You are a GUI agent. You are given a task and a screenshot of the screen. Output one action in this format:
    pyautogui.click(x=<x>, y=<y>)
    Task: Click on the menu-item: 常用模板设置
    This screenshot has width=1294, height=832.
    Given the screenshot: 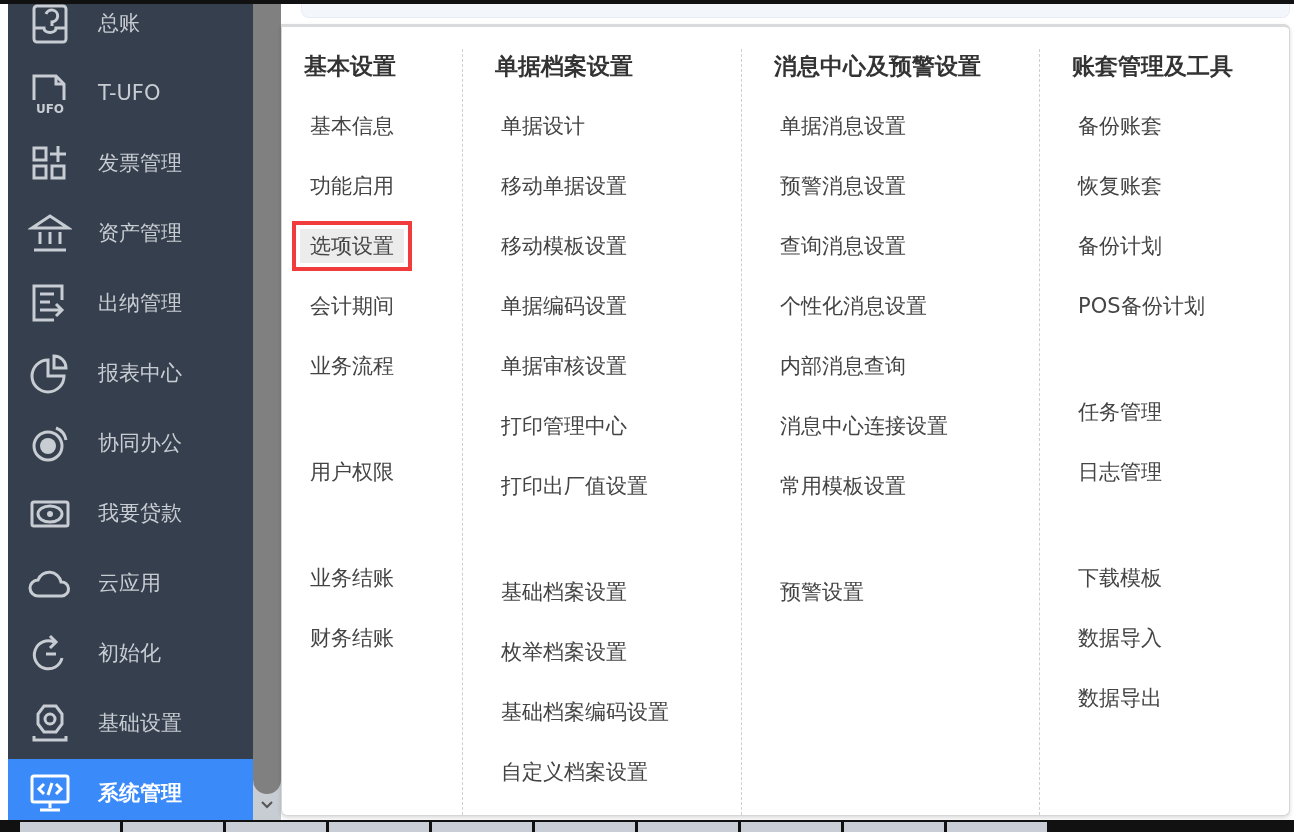 What is the action you would take?
    pyautogui.click(x=843, y=499)
    